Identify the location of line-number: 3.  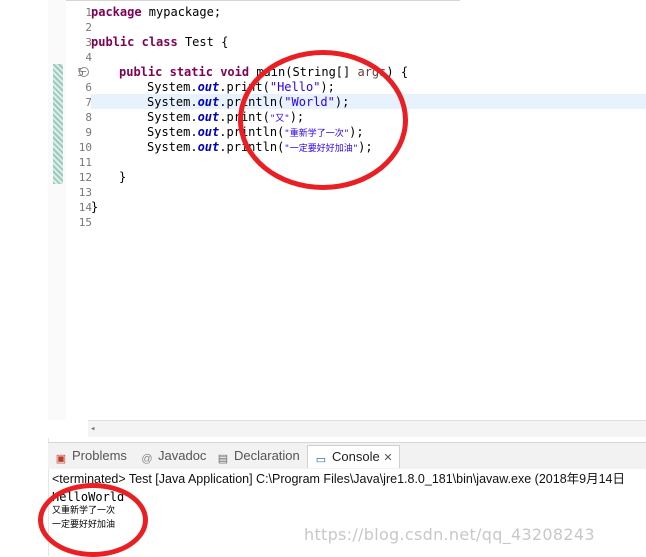
(88, 42).